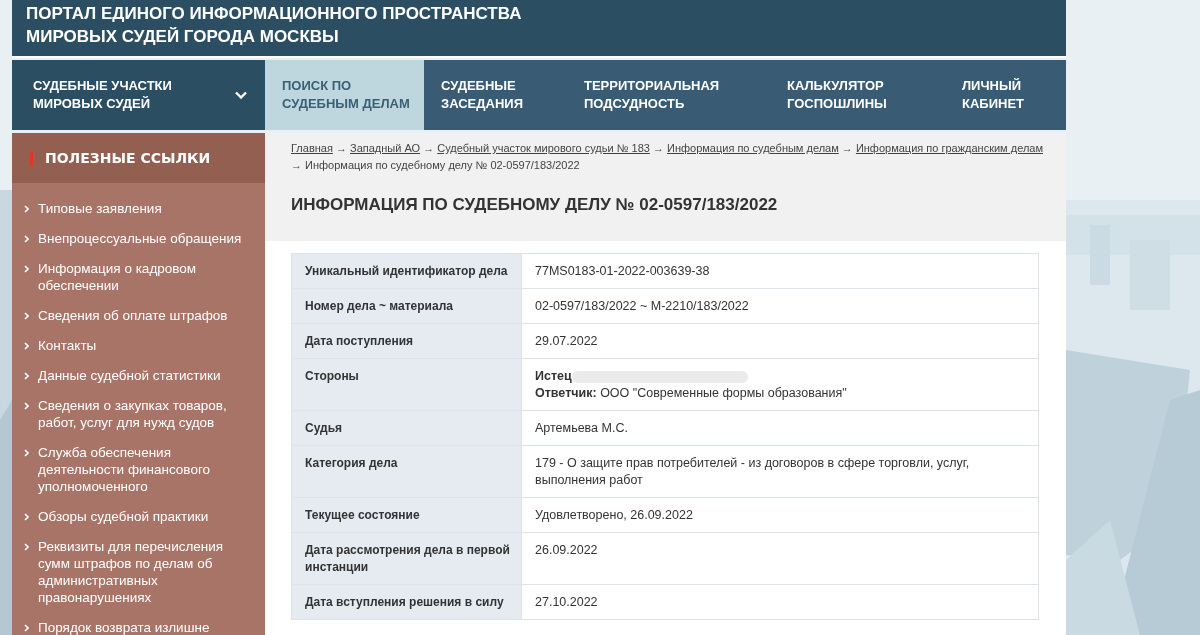 Image resolution: width=1200 pixels, height=635 pixels. Describe the element at coordinates (406, 515) in the screenshot. I see `field-label: Текущее состояние` at that location.